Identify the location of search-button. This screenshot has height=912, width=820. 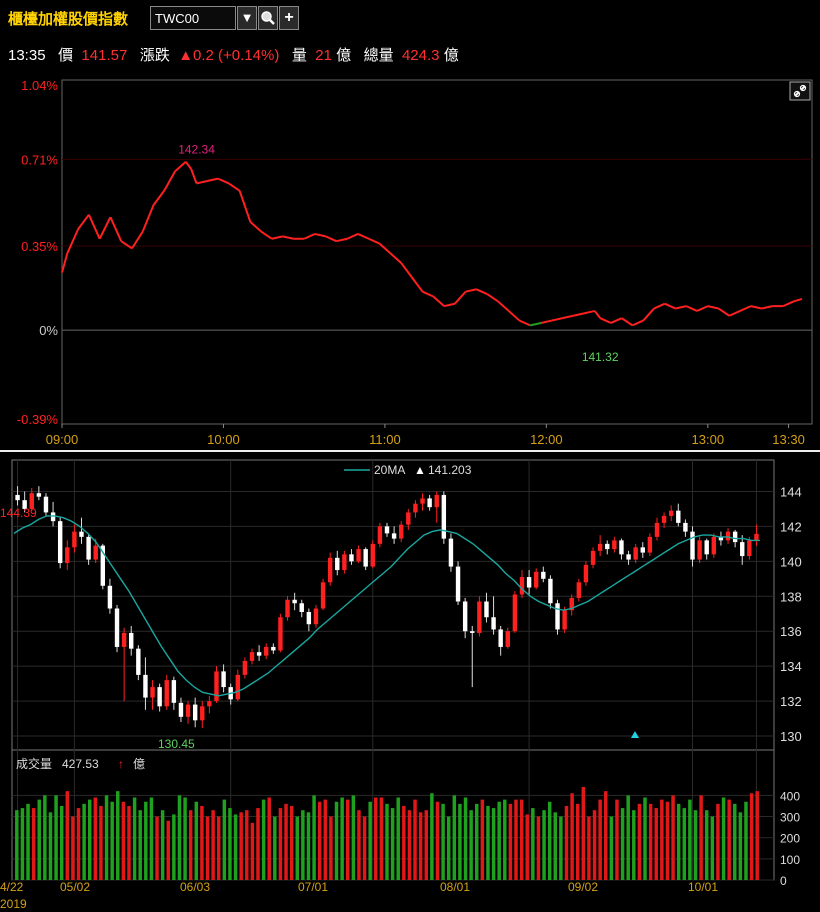
(268, 18).